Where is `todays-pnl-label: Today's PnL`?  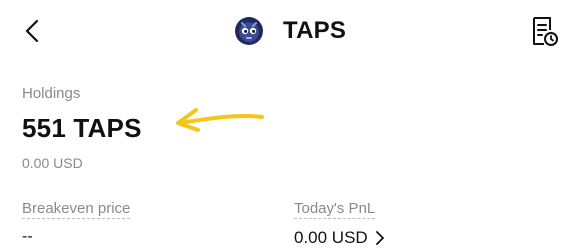 todays-pnl-label: Today's PnL is located at coordinates (335, 209).